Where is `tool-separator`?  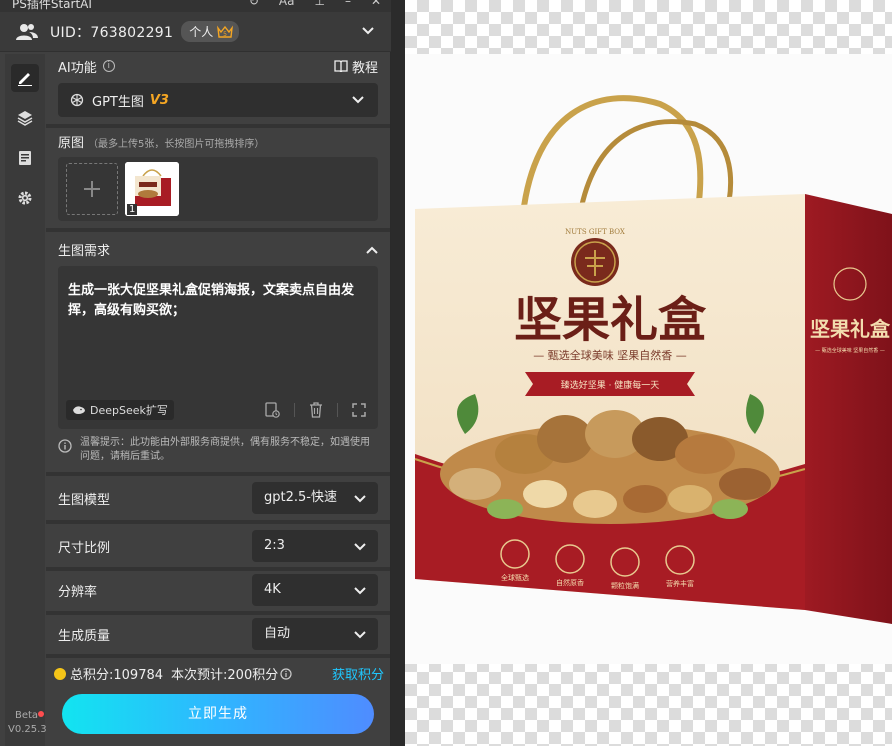
tool-separator is located at coordinates (294, 410).